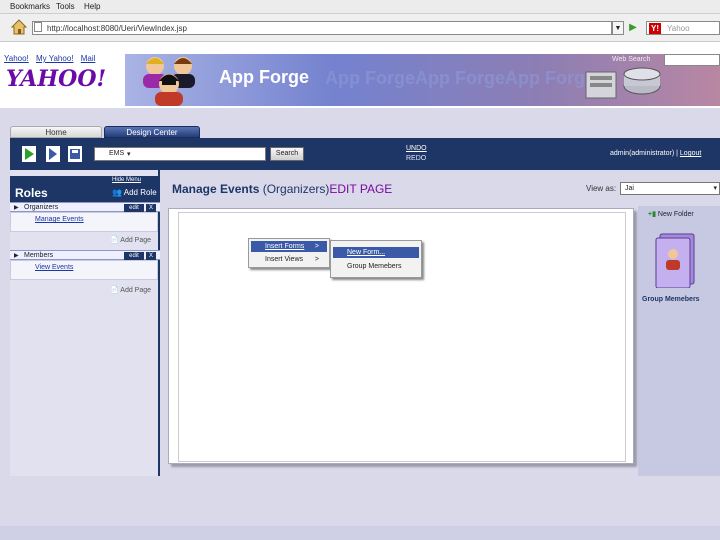  I want to click on go-arrow-icon: ▶, so click(633, 28).